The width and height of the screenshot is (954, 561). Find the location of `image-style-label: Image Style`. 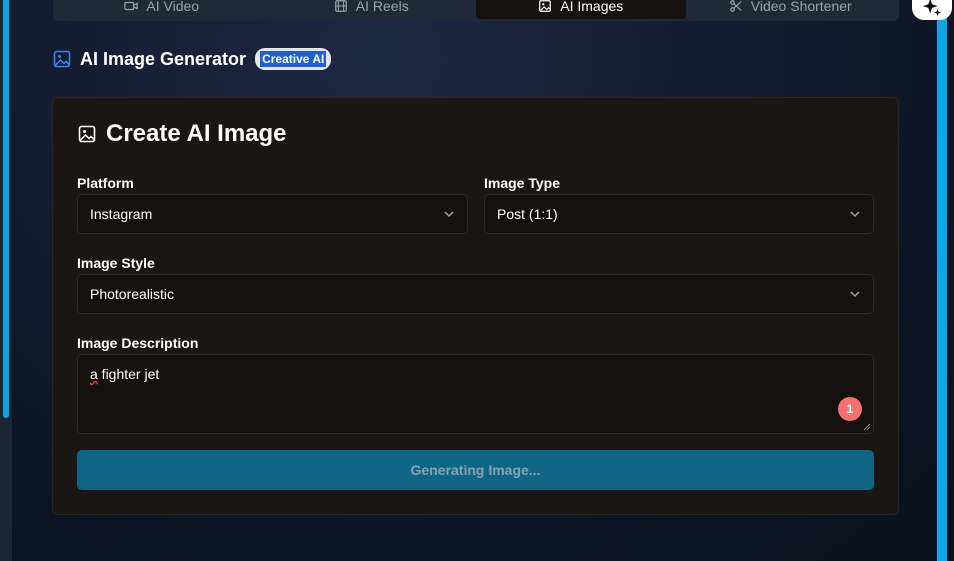

image-style-label: Image Style is located at coordinates (116, 263).